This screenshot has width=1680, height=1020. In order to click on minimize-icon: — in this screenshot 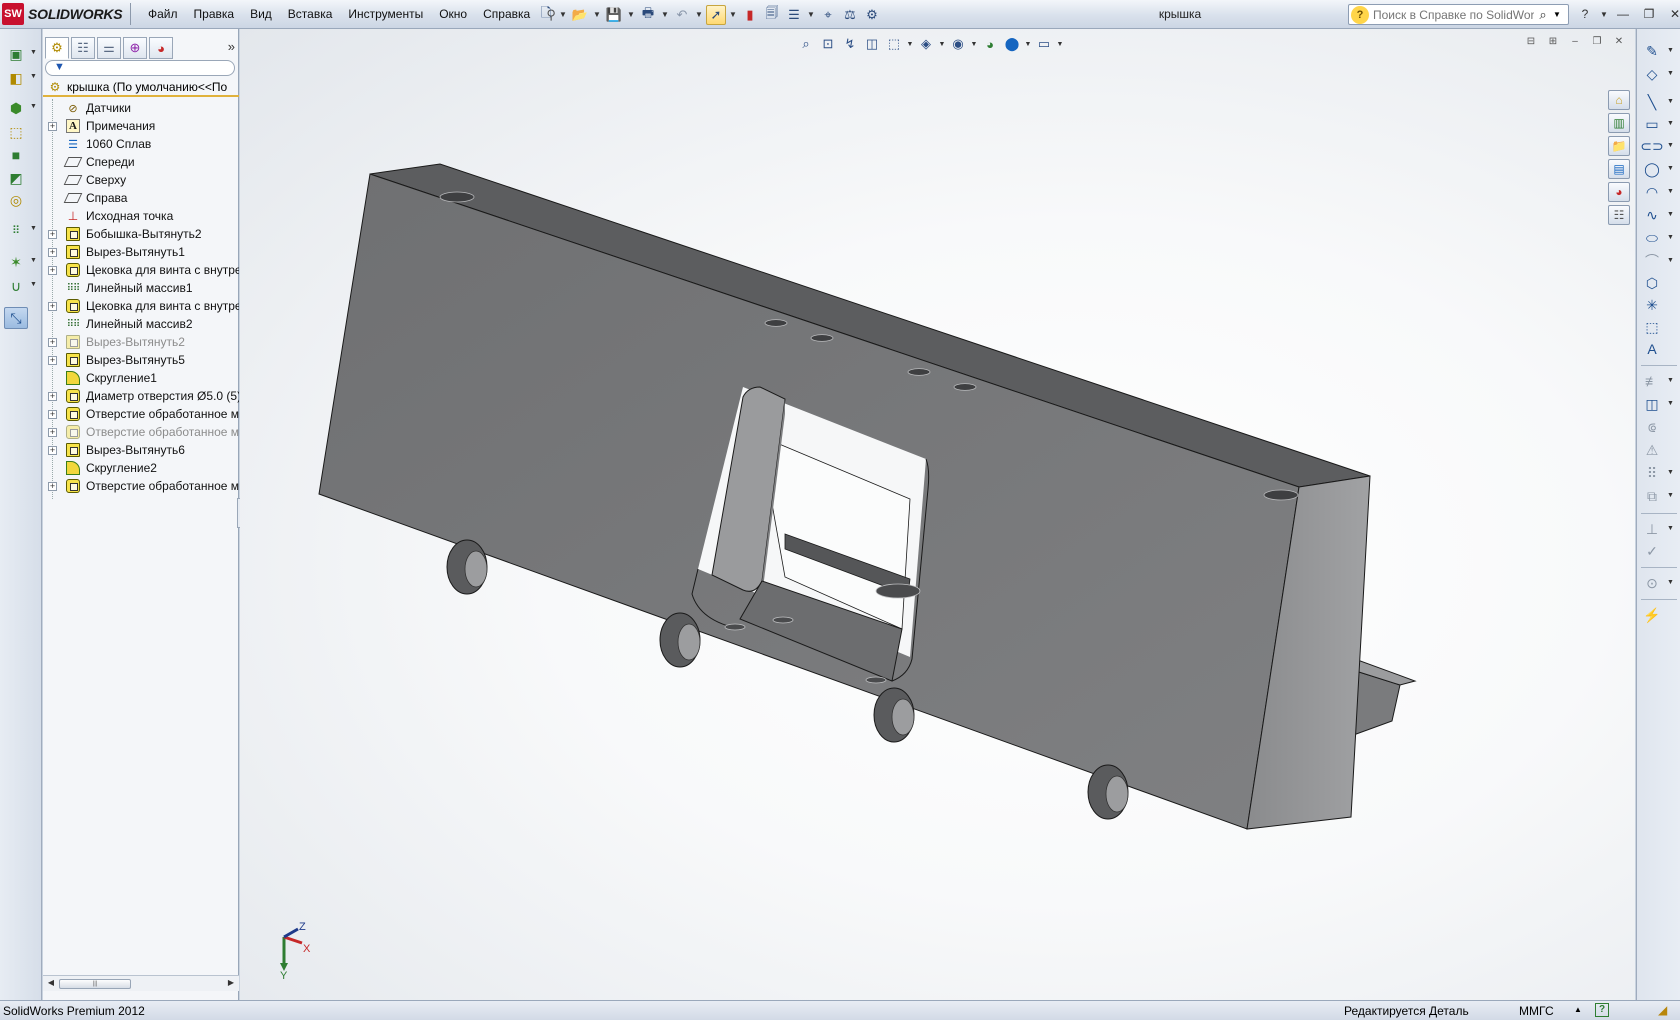, I will do `click(1623, 14)`.